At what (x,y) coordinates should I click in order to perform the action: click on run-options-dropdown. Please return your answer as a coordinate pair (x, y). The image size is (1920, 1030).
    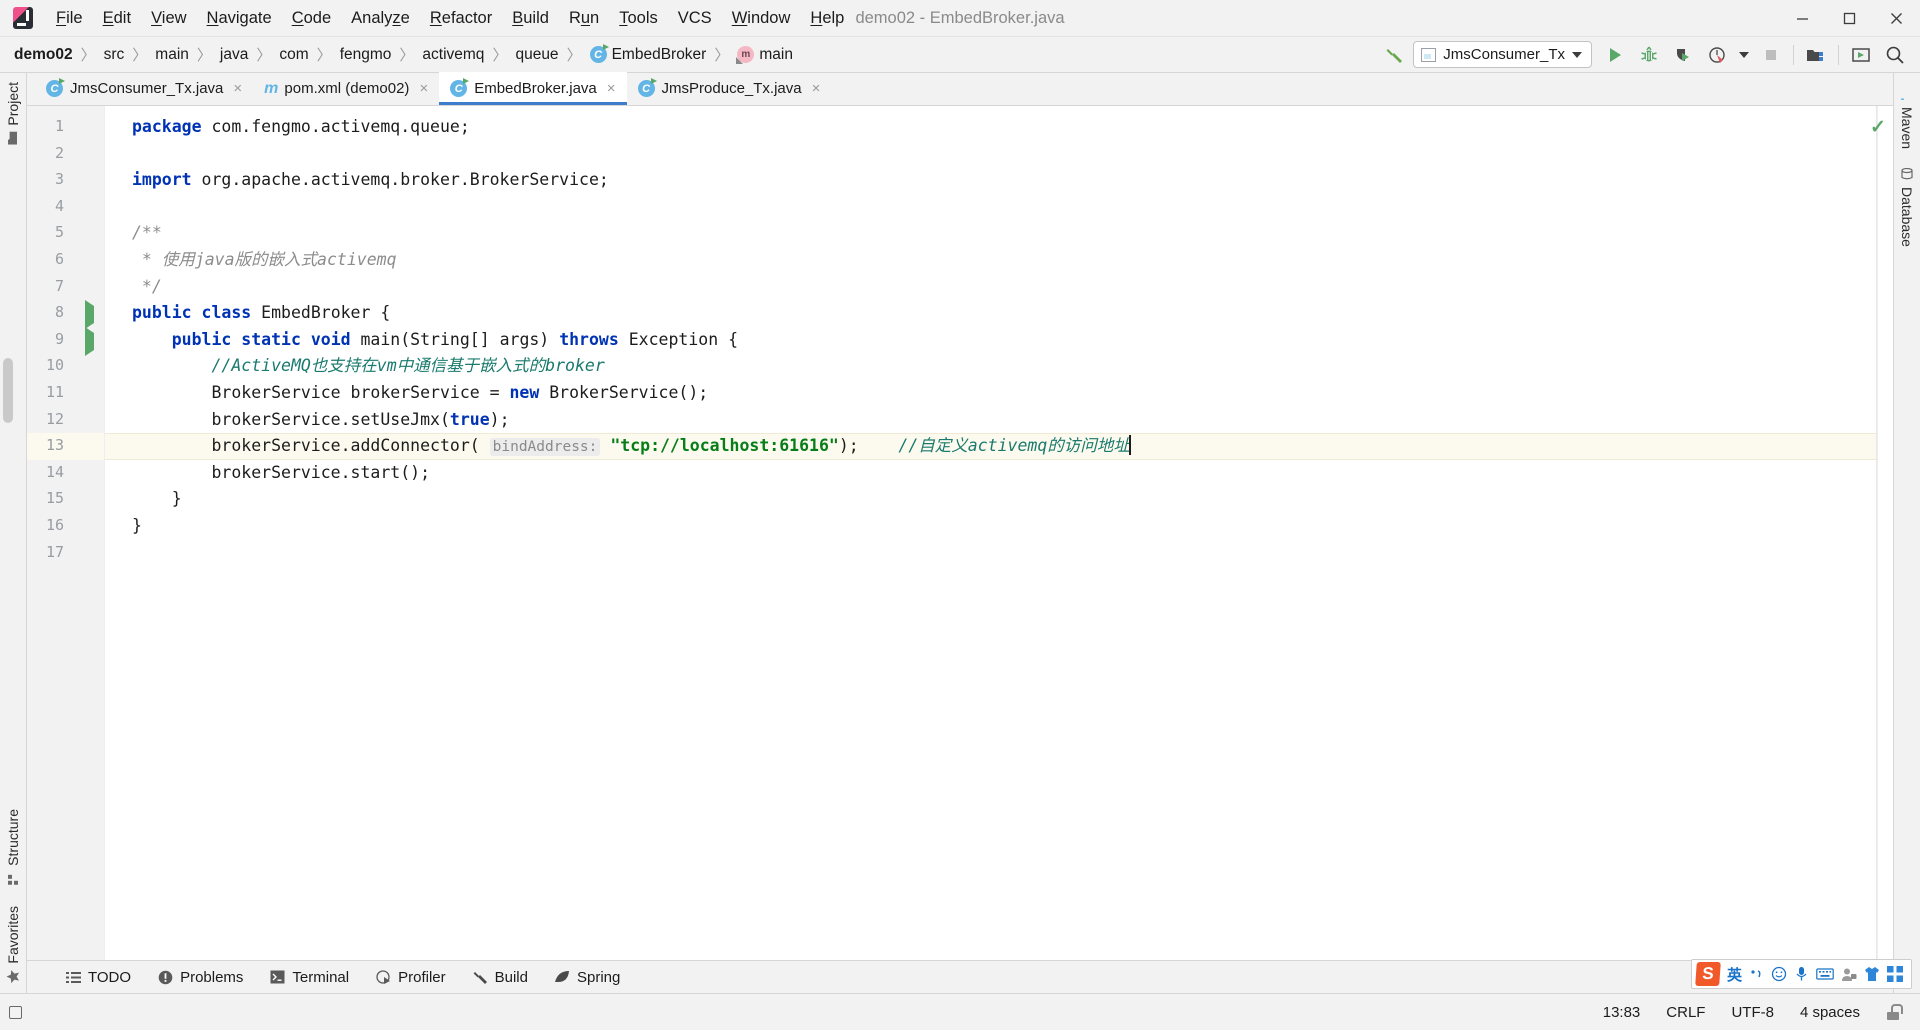
    Looking at the image, I should click on (1744, 55).